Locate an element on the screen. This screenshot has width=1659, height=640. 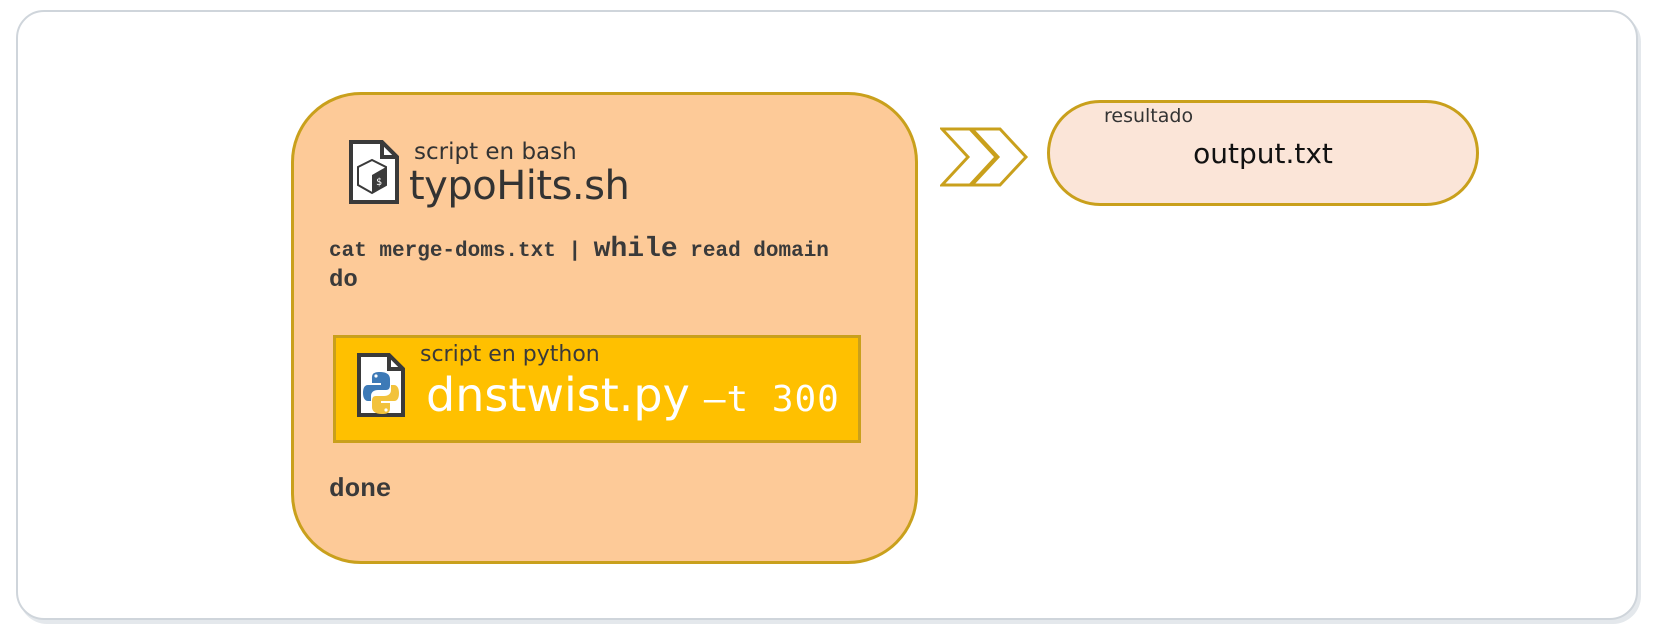
result-filename: output.txt is located at coordinates (1263, 153).